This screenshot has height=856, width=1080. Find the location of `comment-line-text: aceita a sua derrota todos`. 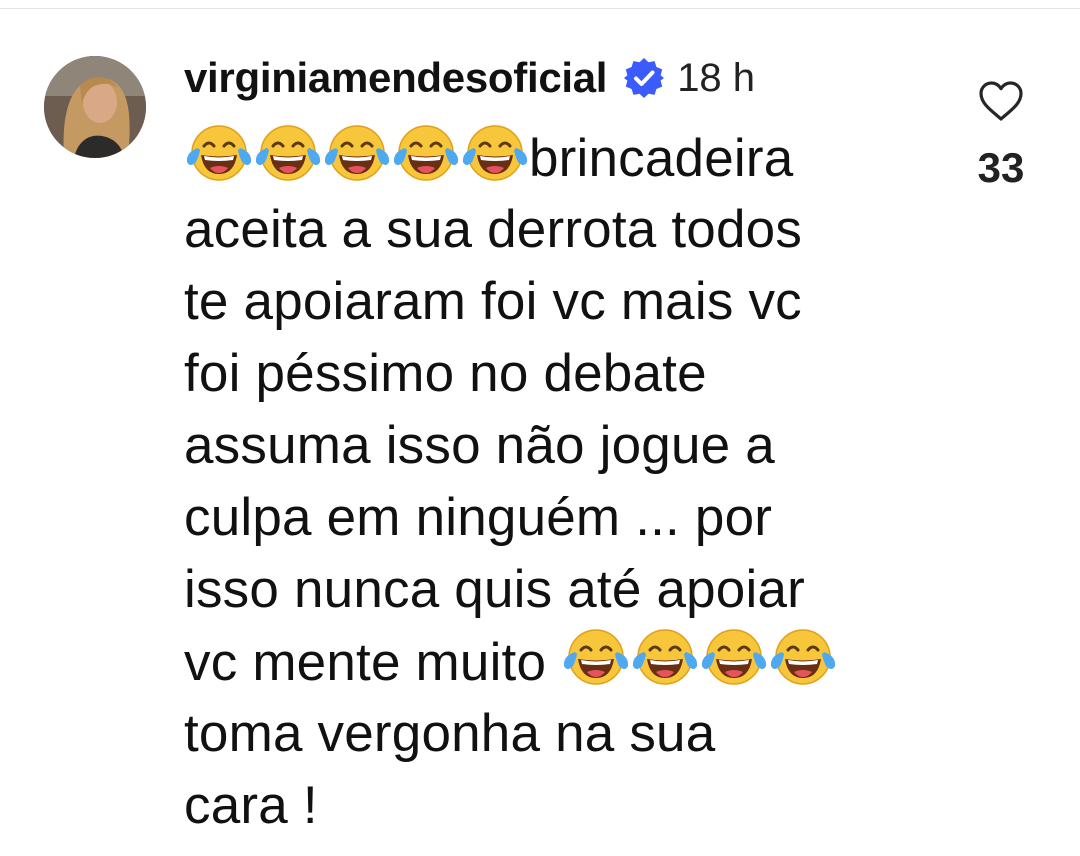

comment-line-text: aceita a sua derrota todos is located at coordinates (493, 229).